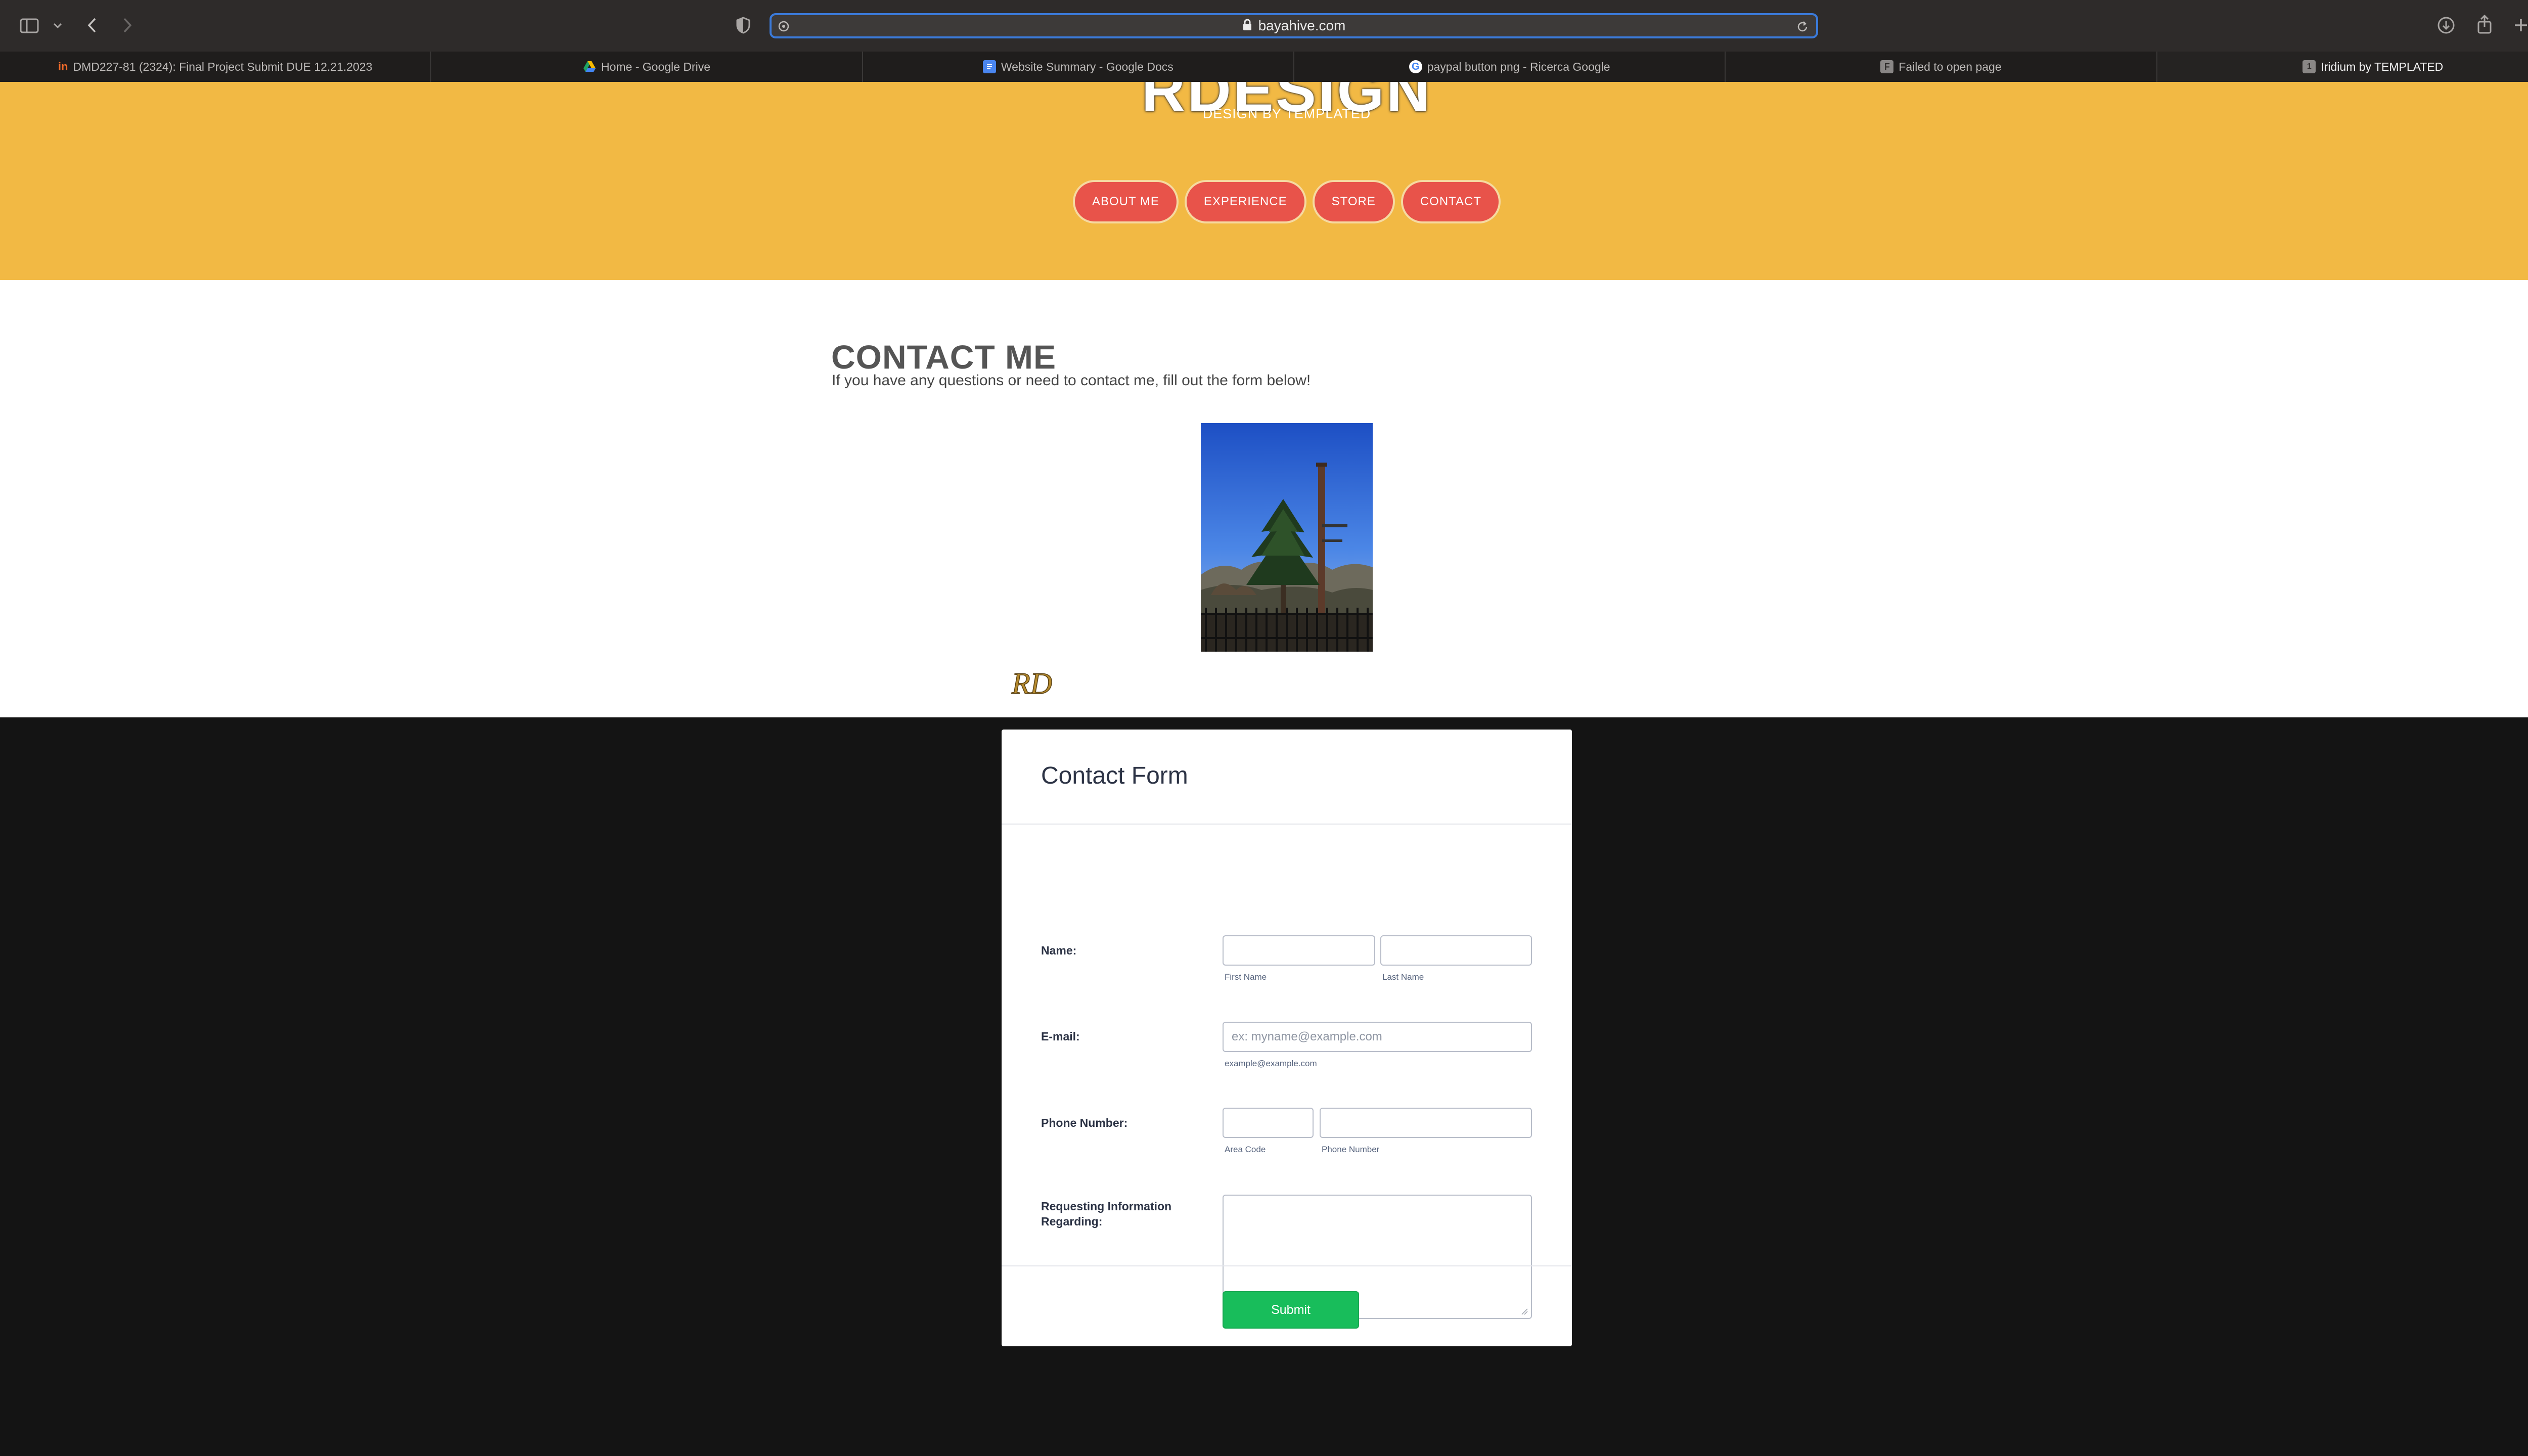  What do you see at coordinates (1951, 66) in the screenshot?
I see `tab-label: Failed to open page` at bounding box center [1951, 66].